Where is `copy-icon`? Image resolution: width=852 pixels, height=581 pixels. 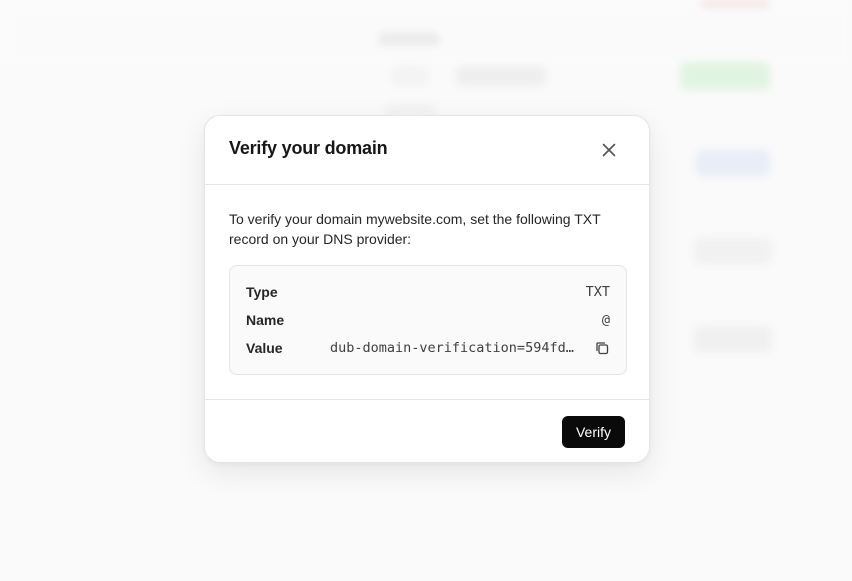 copy-icon is located at coordinates (602, 348).